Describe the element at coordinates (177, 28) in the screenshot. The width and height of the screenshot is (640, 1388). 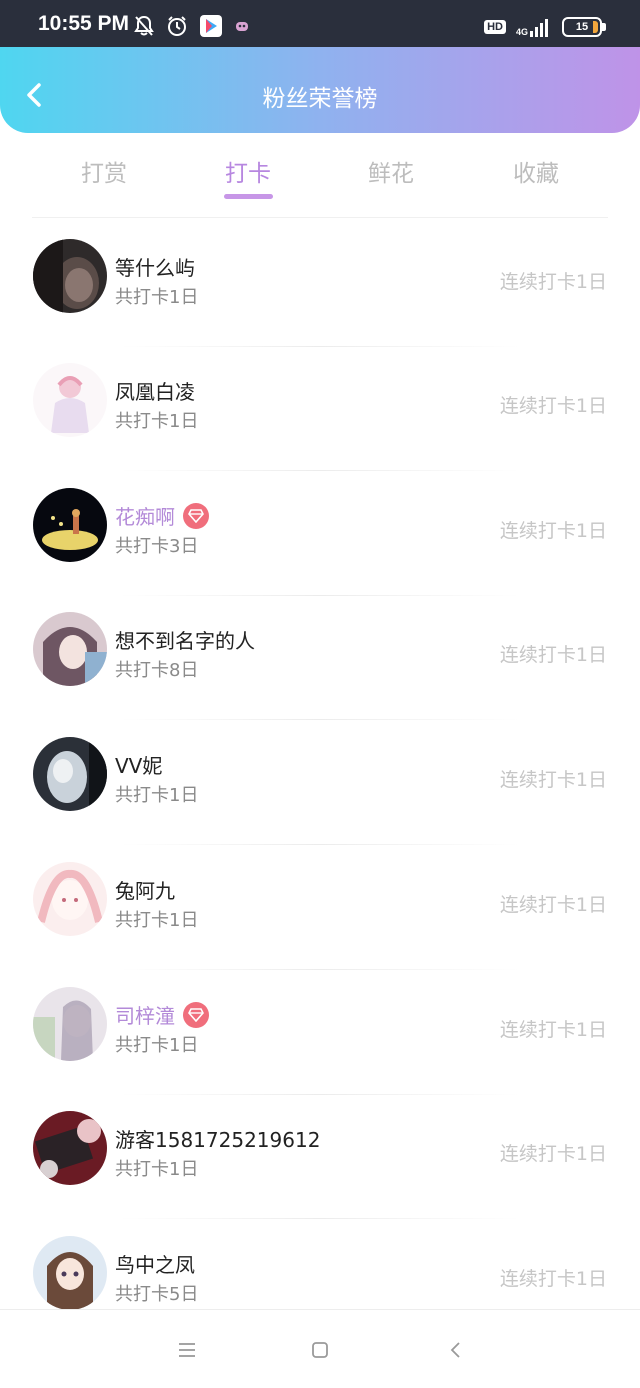
I see `alarm-icon` at that location.